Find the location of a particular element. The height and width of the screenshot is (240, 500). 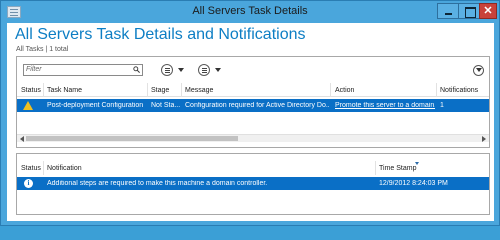

save-query-button is located at coordinates (205, 70).